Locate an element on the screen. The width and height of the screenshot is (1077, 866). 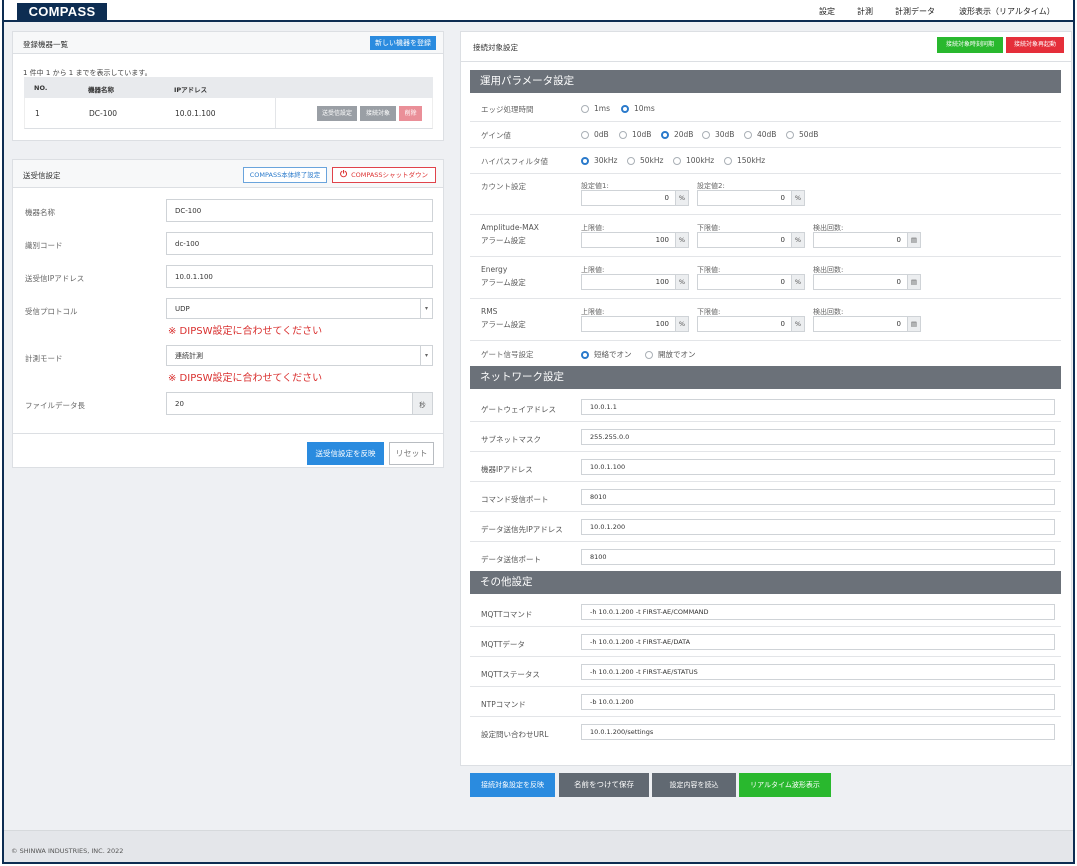
protocol-label: 受信プロトコル is located at coordinates (51, 311).